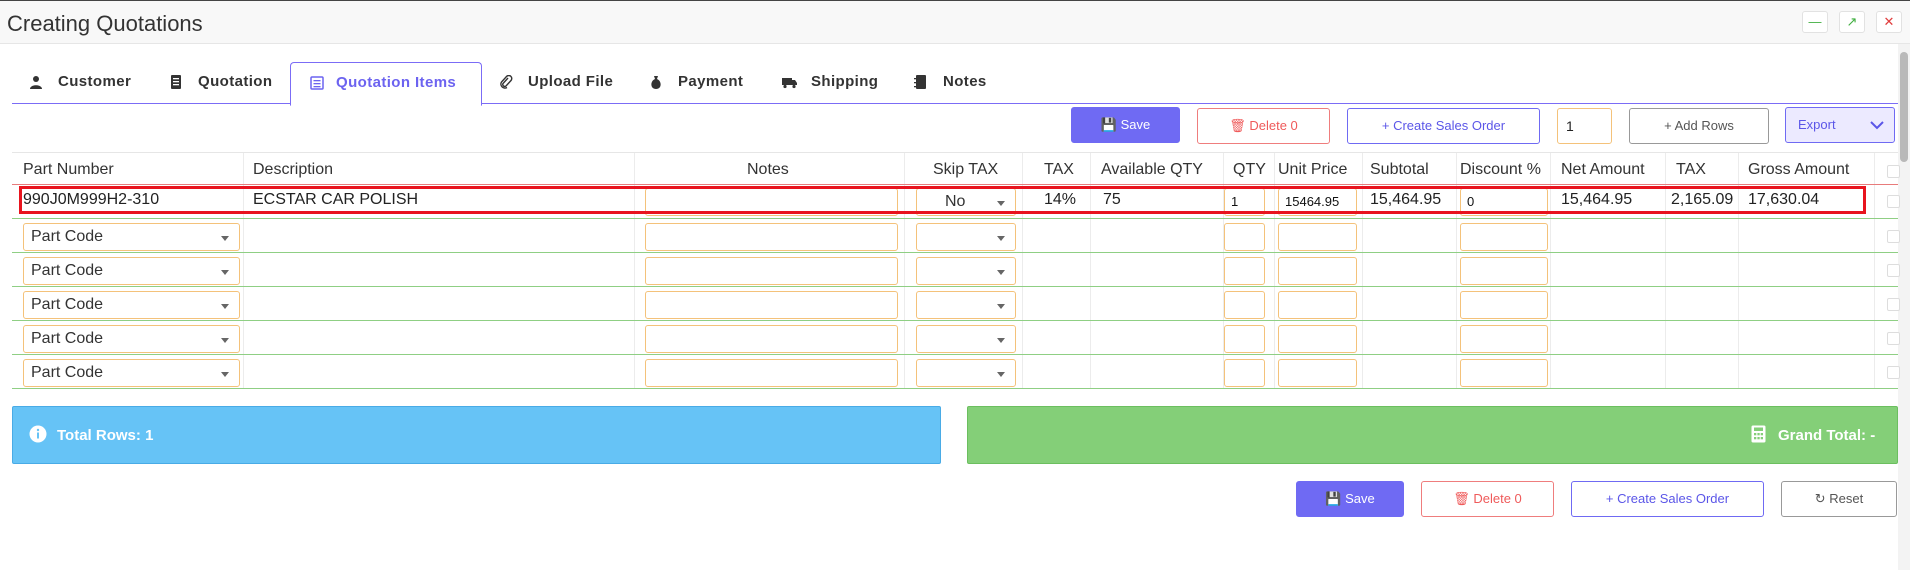  Describe the element at coordinates (1846, 498) in the screenshot. I see `footer-reset-label: Reset` at that location.